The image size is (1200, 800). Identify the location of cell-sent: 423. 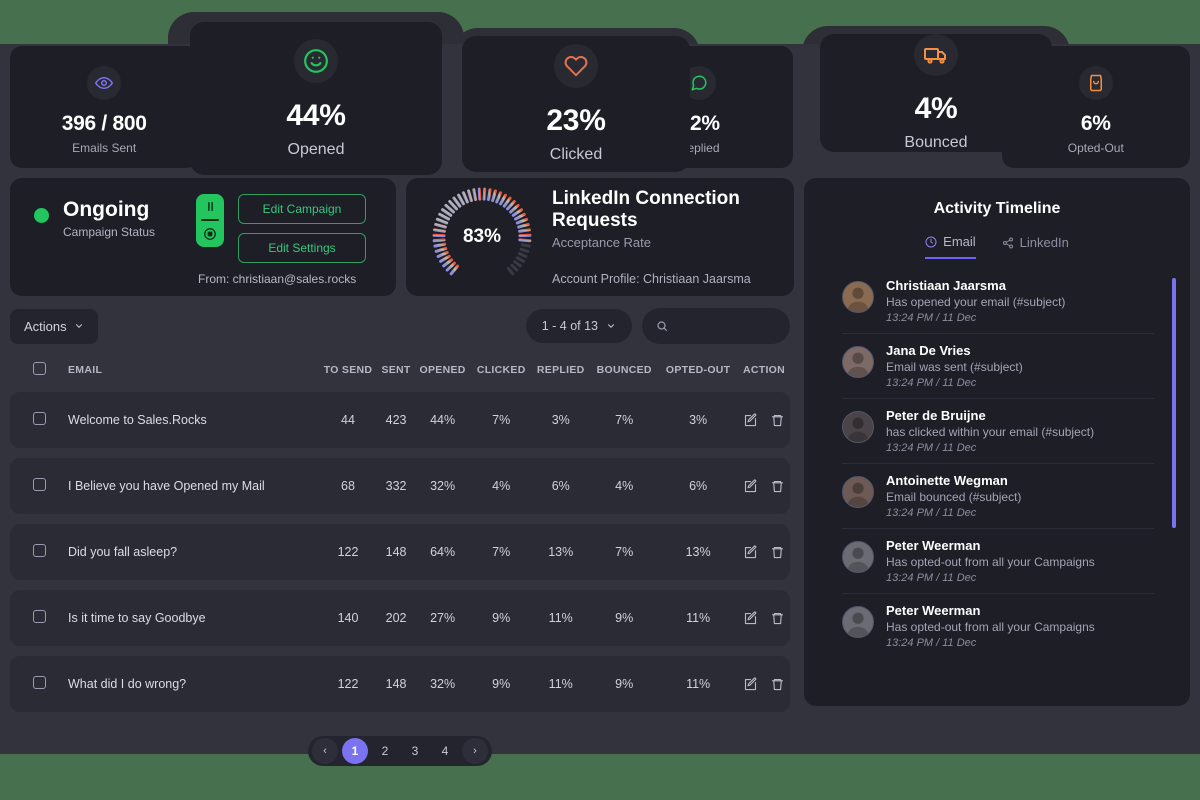
(396, 420).